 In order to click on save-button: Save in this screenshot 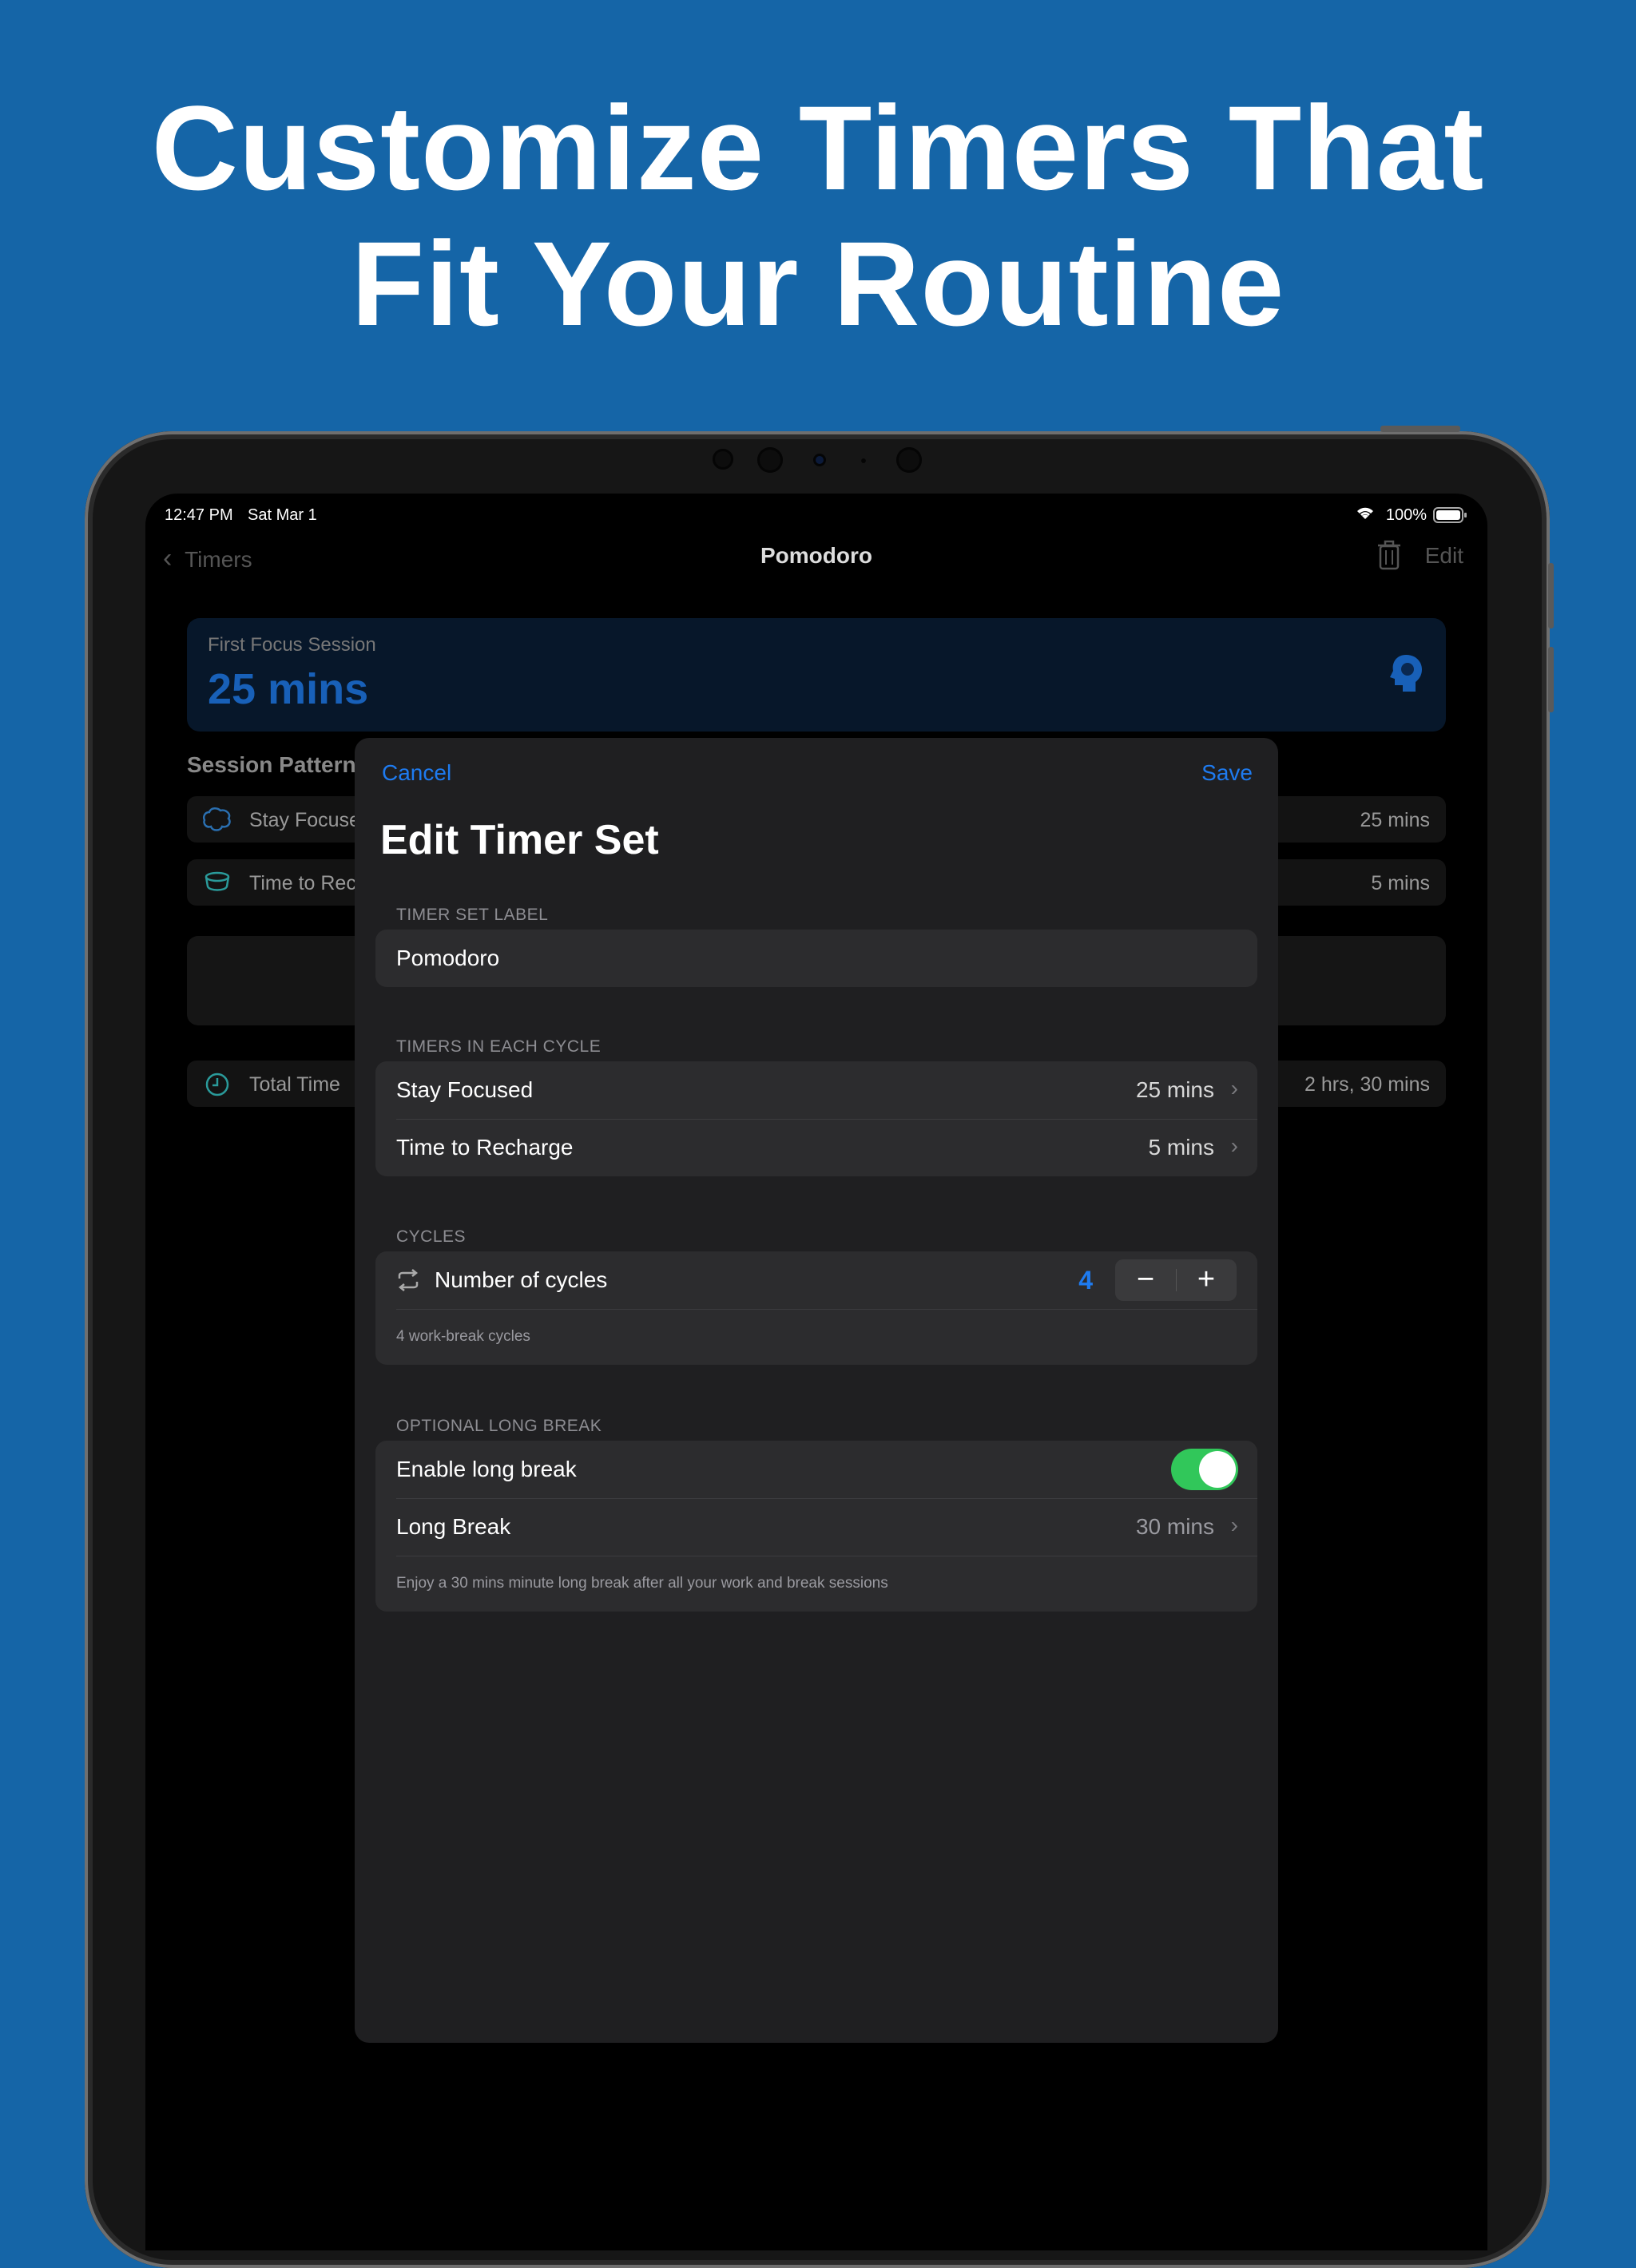, I will do `click(1227, 773)`.